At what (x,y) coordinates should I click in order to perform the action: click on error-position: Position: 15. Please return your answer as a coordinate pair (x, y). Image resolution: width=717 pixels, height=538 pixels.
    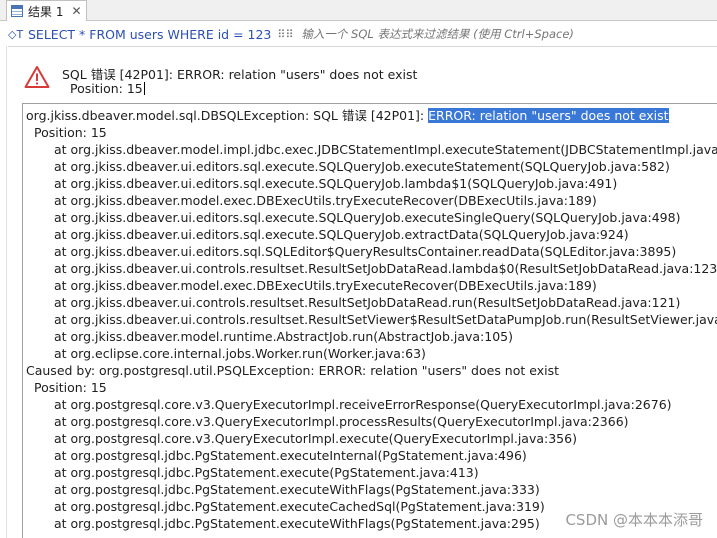
    Looking at the image, I should click on (107, 88).